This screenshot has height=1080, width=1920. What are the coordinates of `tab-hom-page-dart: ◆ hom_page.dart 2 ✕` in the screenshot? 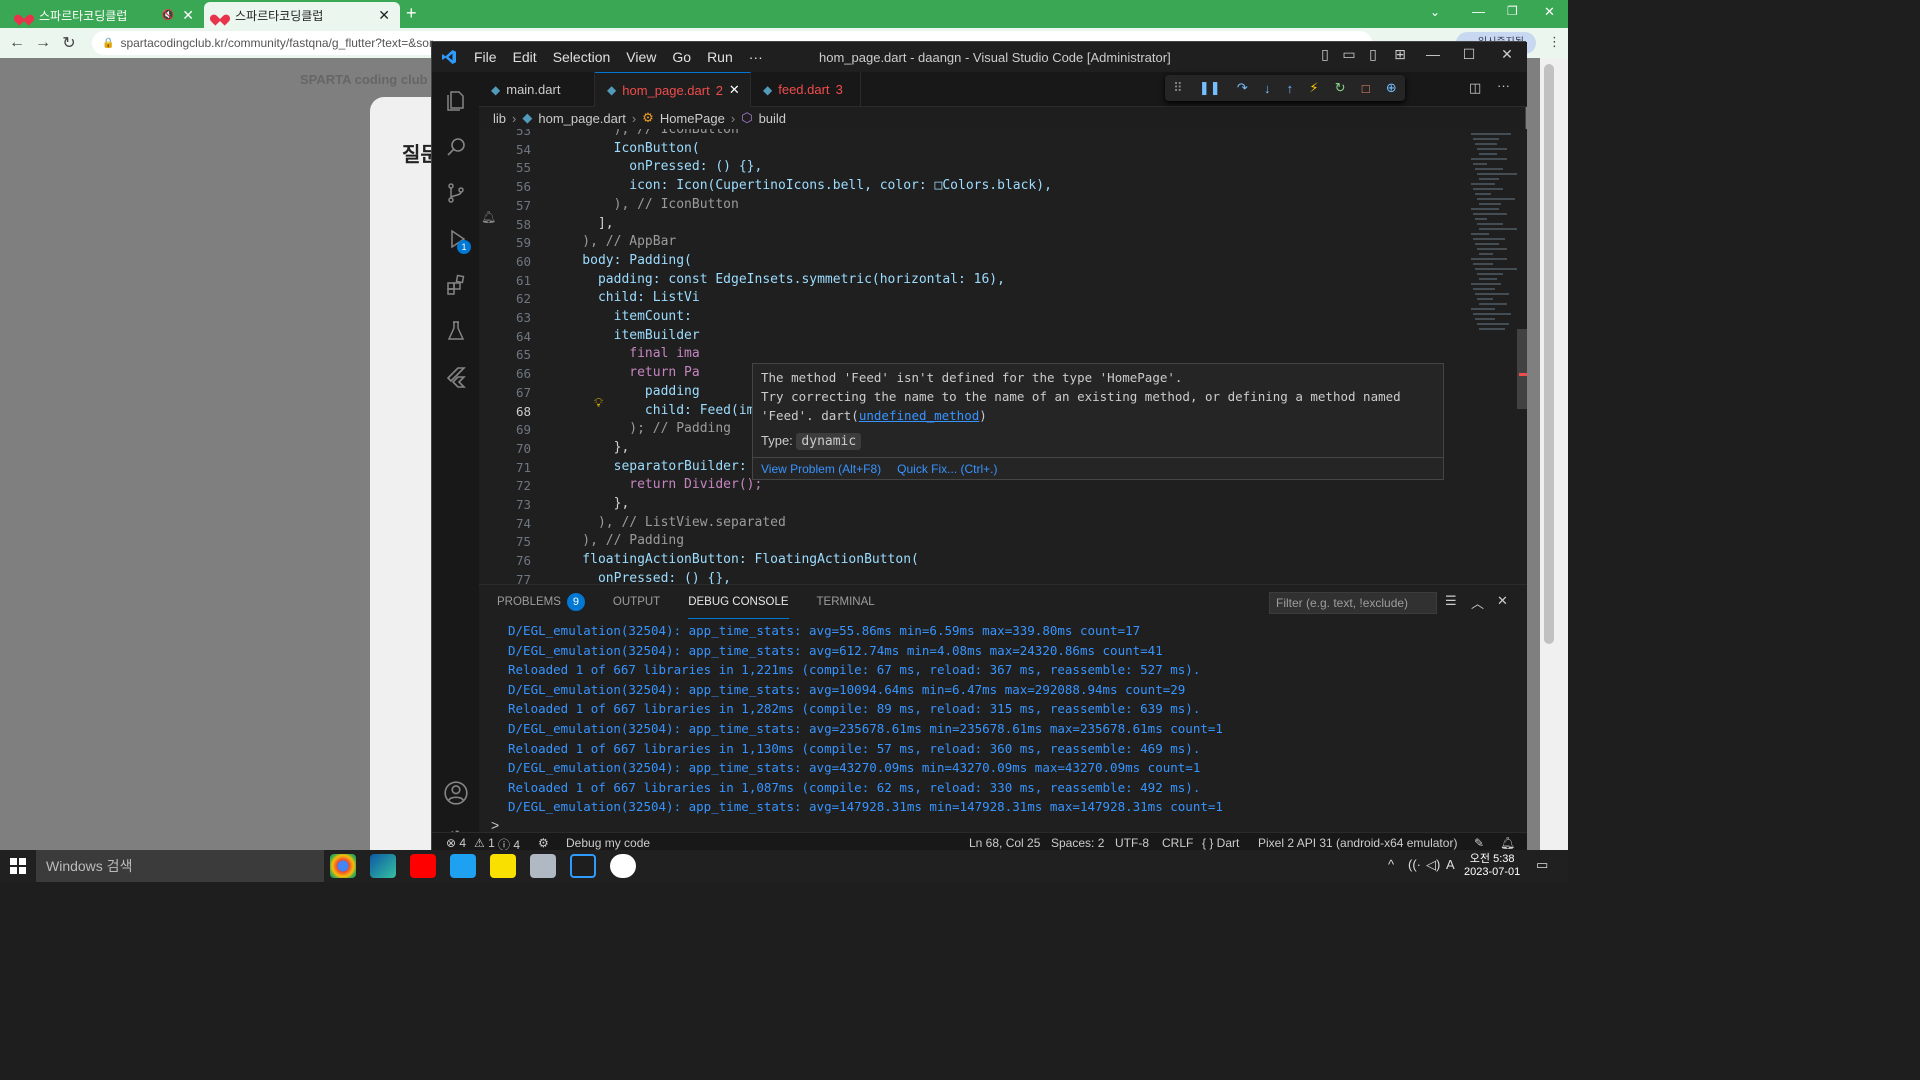 It's located at (673, 89).